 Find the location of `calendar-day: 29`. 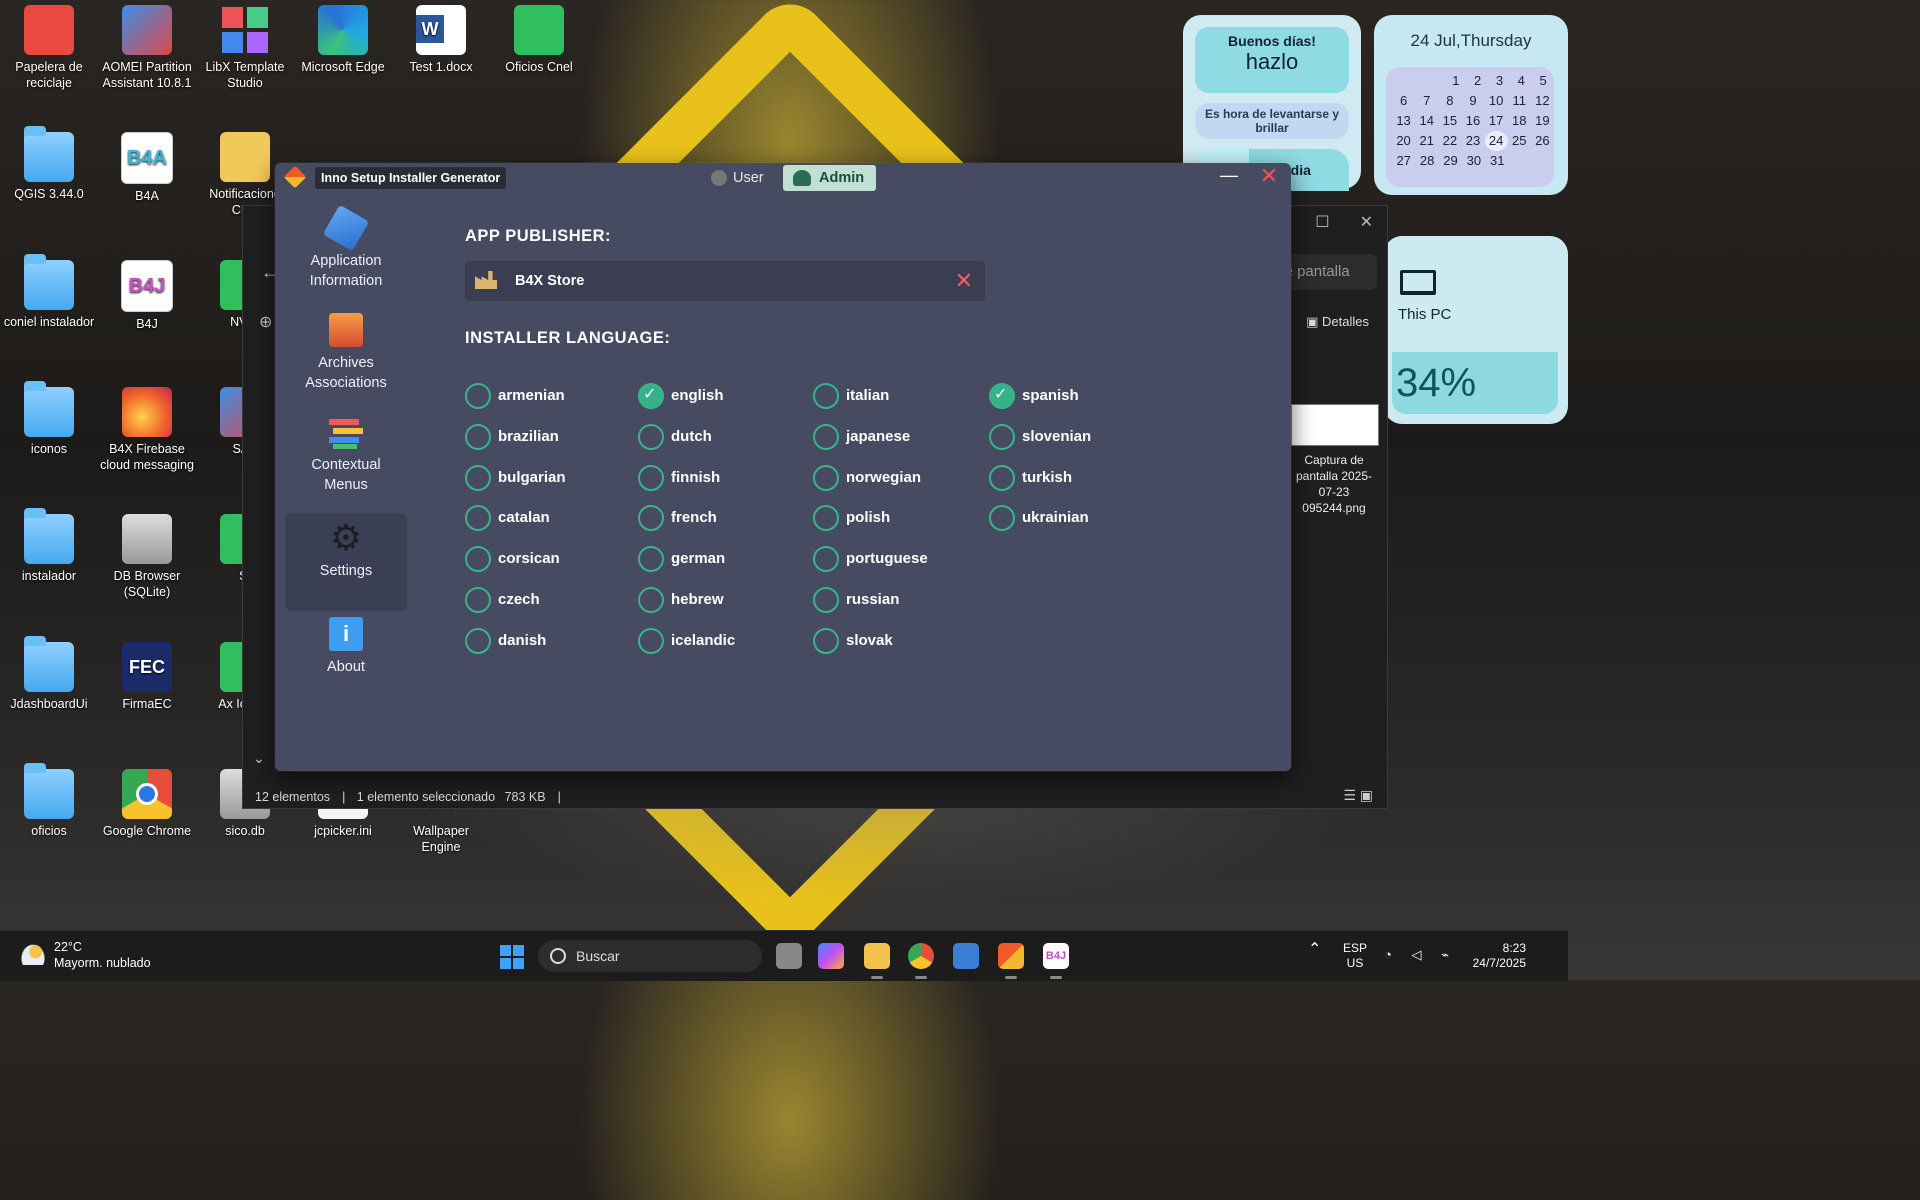

calendar-day: 29 is located at coordinates (1450, 161).